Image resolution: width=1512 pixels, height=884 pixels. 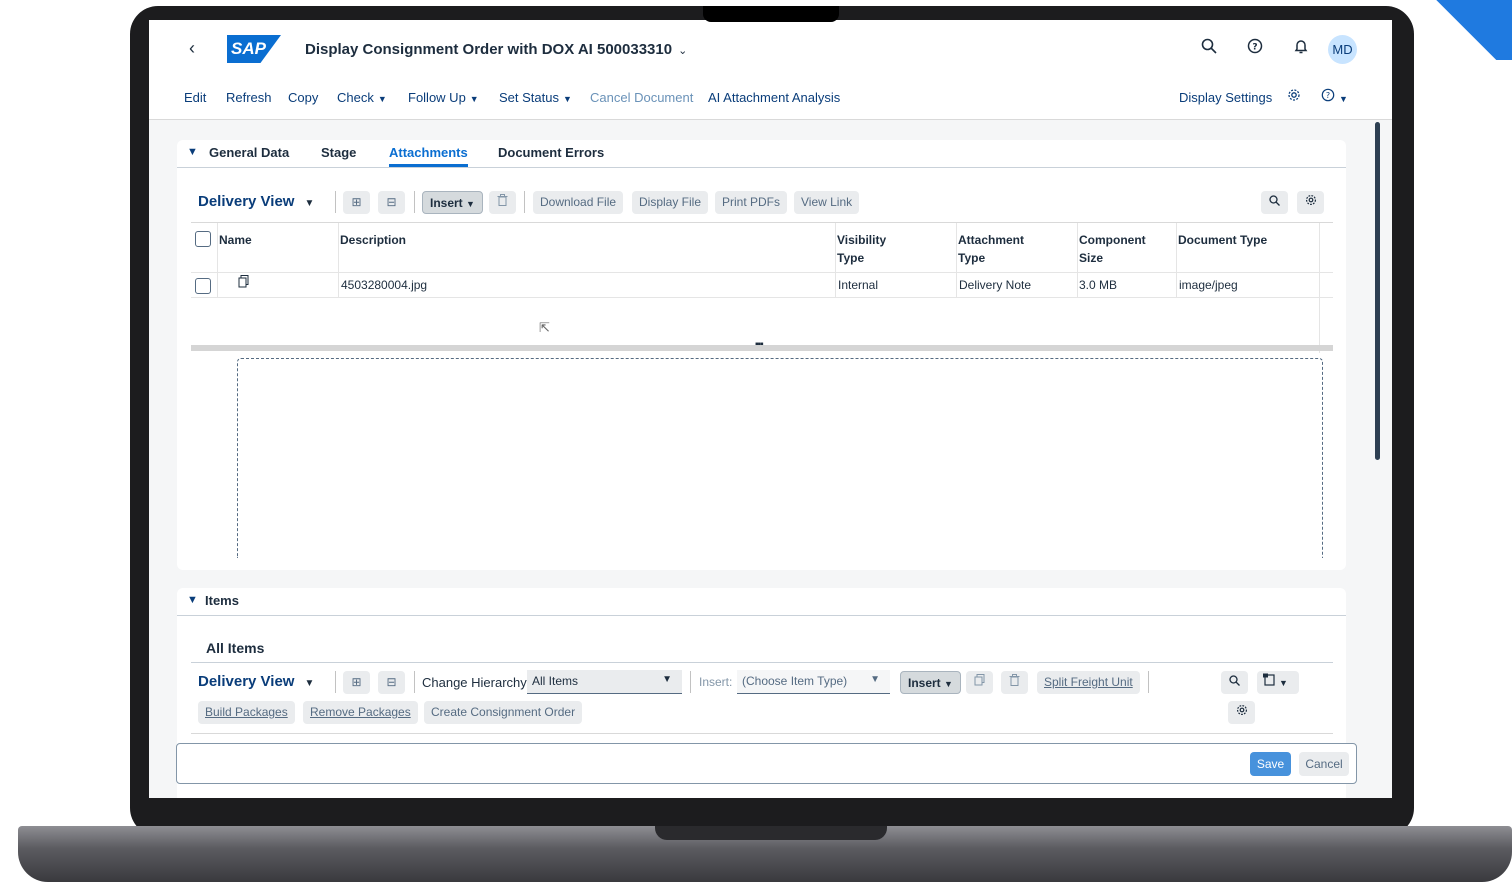 What do you see at coordinates (235, 240) in the screenshot?
I see `column-header-name: Name` at bounding box center [235, 240].